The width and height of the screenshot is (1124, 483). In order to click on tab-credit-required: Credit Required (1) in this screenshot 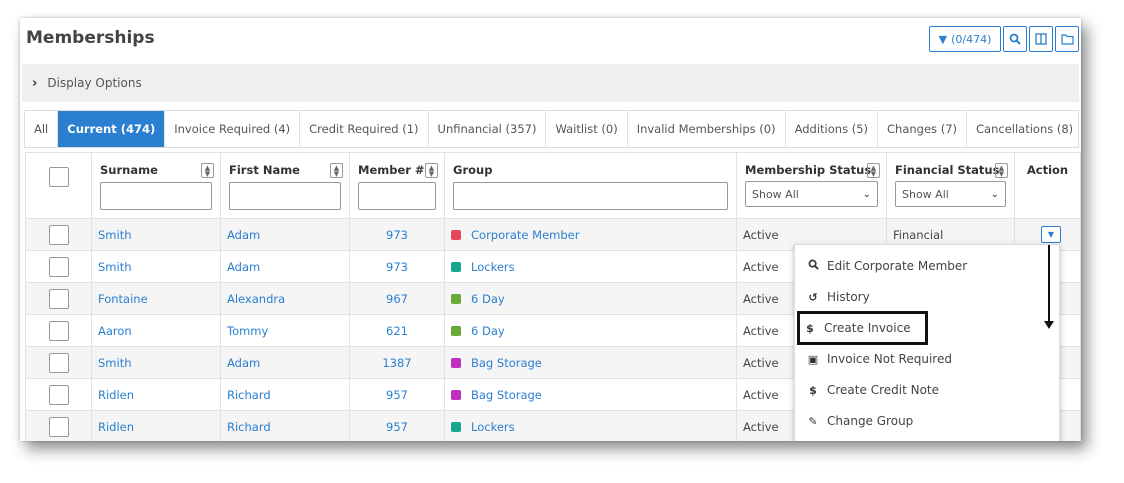, I will do `click(364, 129)`.